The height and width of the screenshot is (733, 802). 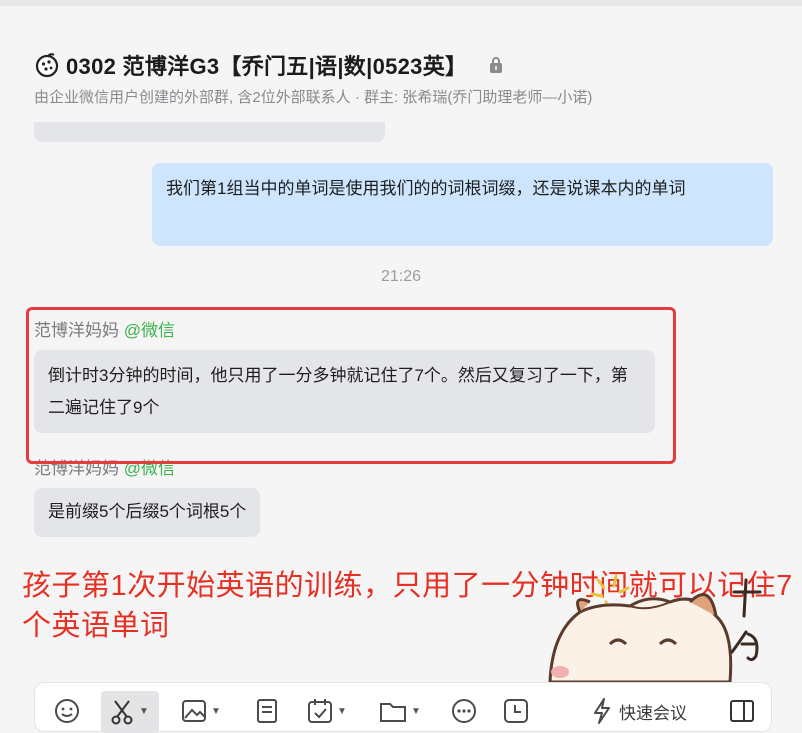 What do you see at coordinates (653, 713) in the screenshot?
I see `quick-meeting-label: 快速会议` at bounding box center [653, 713].